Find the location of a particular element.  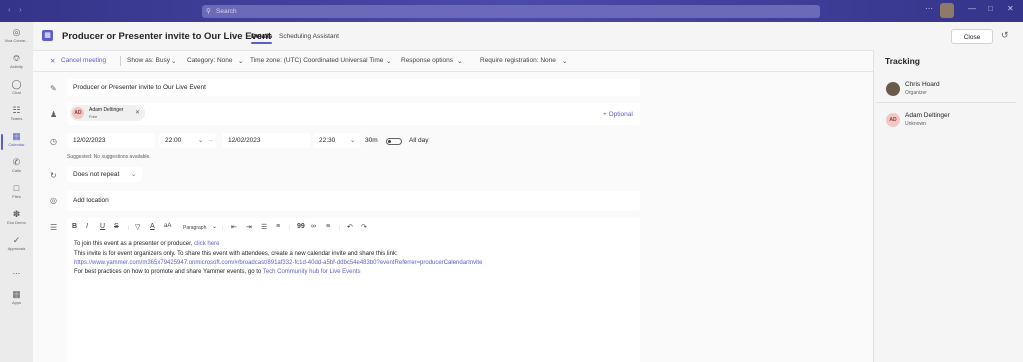

tracking-person-name: Adam Deltinger is located at coordinates (927, 115).